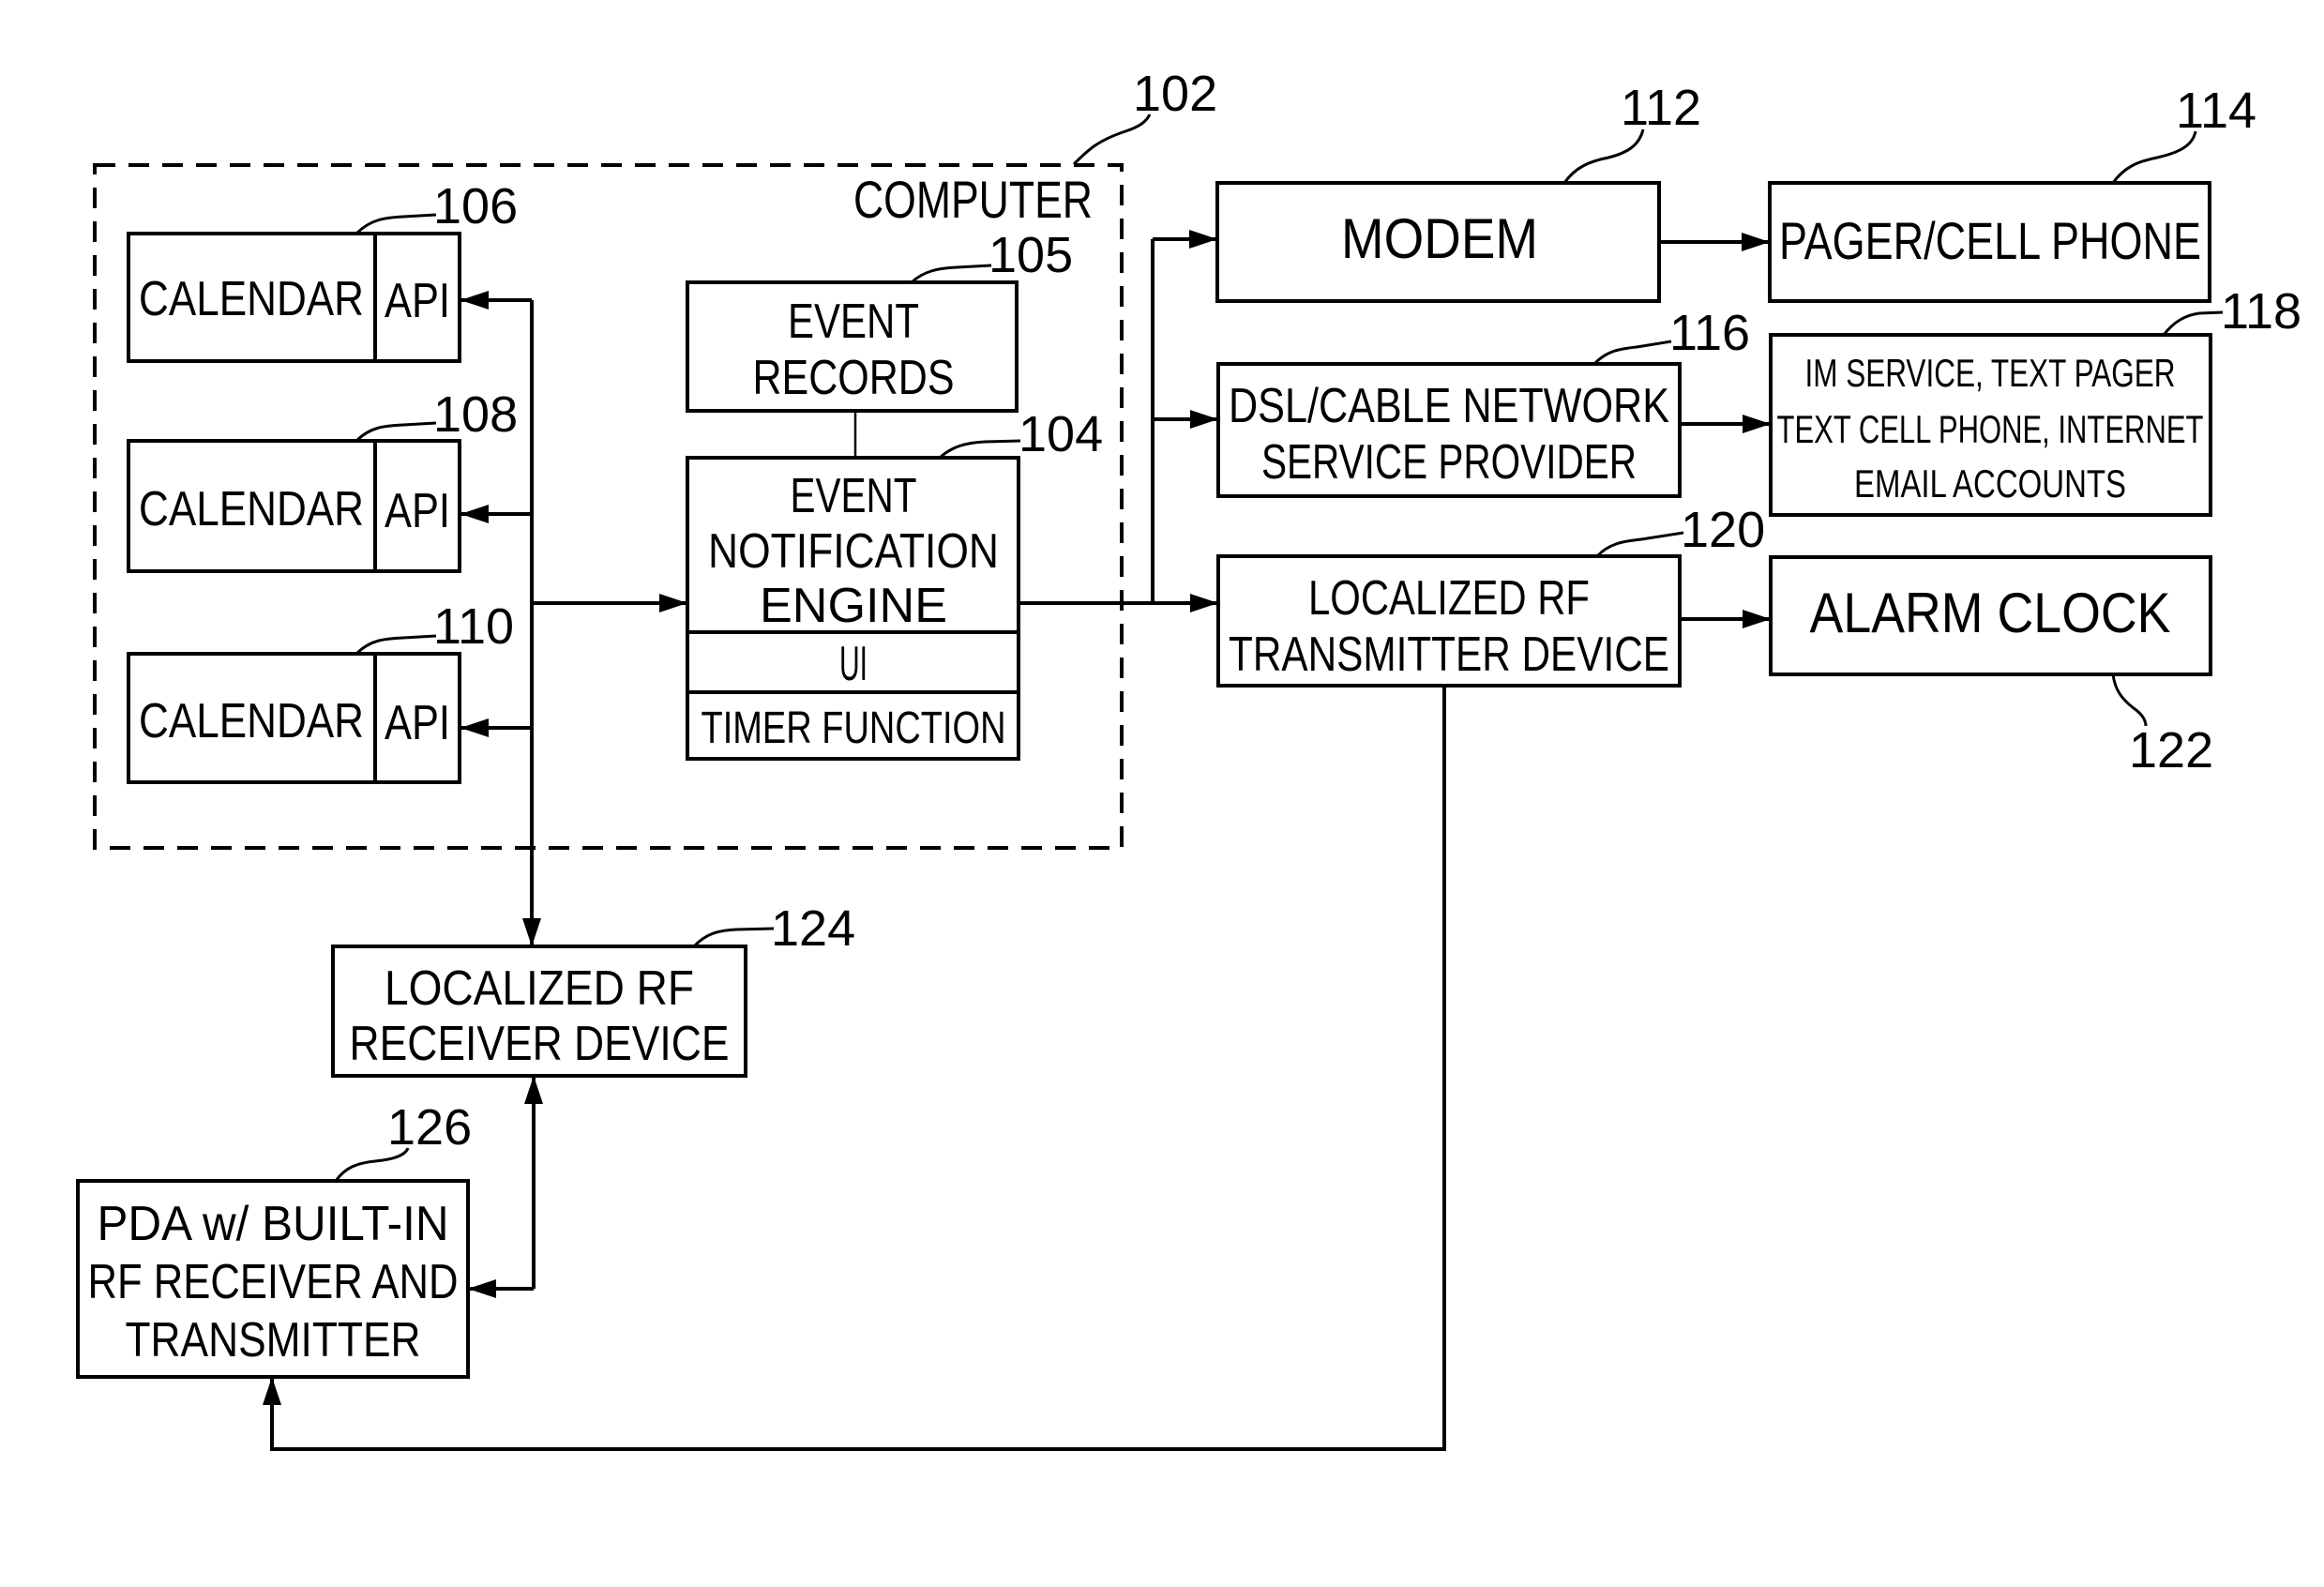  What do you see at coordinates (854, 728) in the screenshot?
I see `engine-timer-label: TIMER FUNCTION` at bounding box center [854, 728].